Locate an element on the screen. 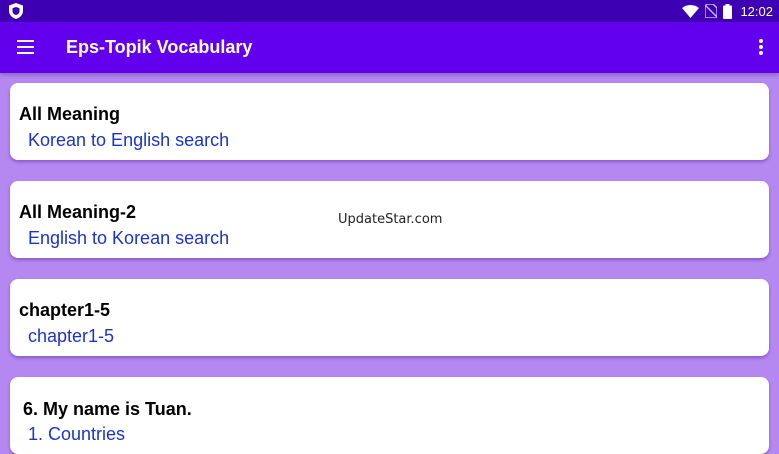  app-bar: Eps-Topik Vocabulary is located at coordinates (389, 47).